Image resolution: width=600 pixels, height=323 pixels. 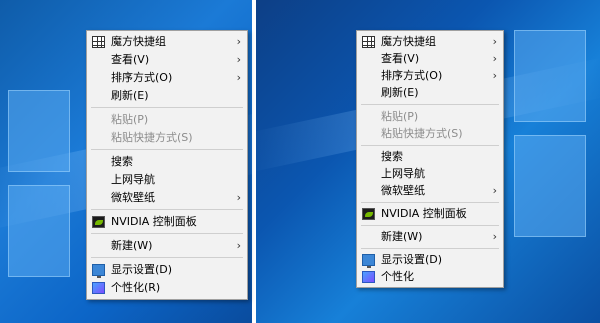 I want to click on menu-item-personalize: 个性化, so click(x=430, y=277).